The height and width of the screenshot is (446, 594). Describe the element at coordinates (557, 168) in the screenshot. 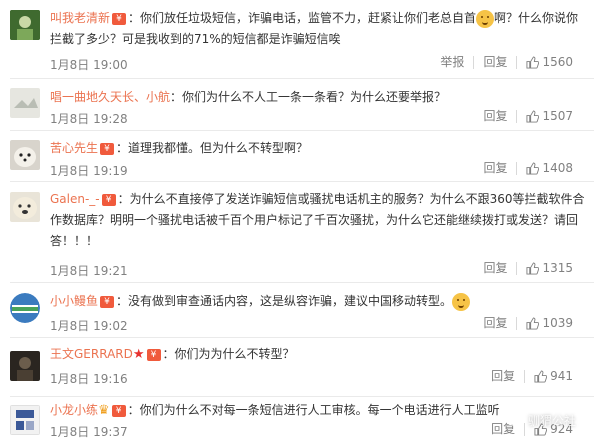

I see `like-count: 1408` at that location.